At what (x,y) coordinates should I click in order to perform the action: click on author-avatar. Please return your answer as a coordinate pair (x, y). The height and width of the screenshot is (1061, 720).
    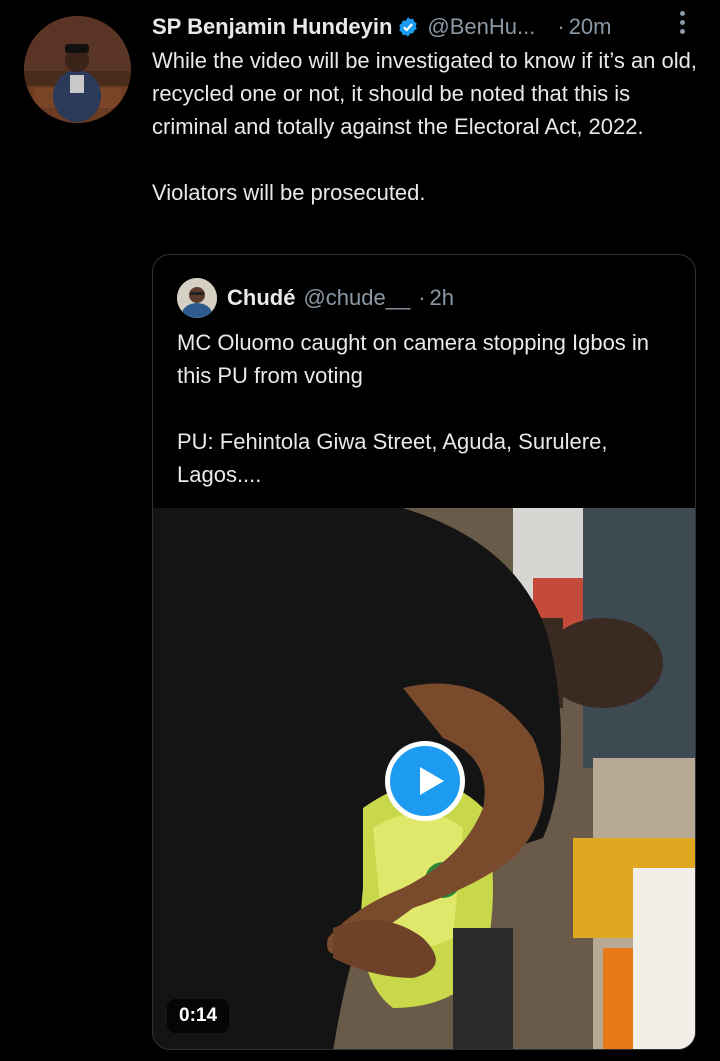
    Looking at the image, I should click on (77, 69).